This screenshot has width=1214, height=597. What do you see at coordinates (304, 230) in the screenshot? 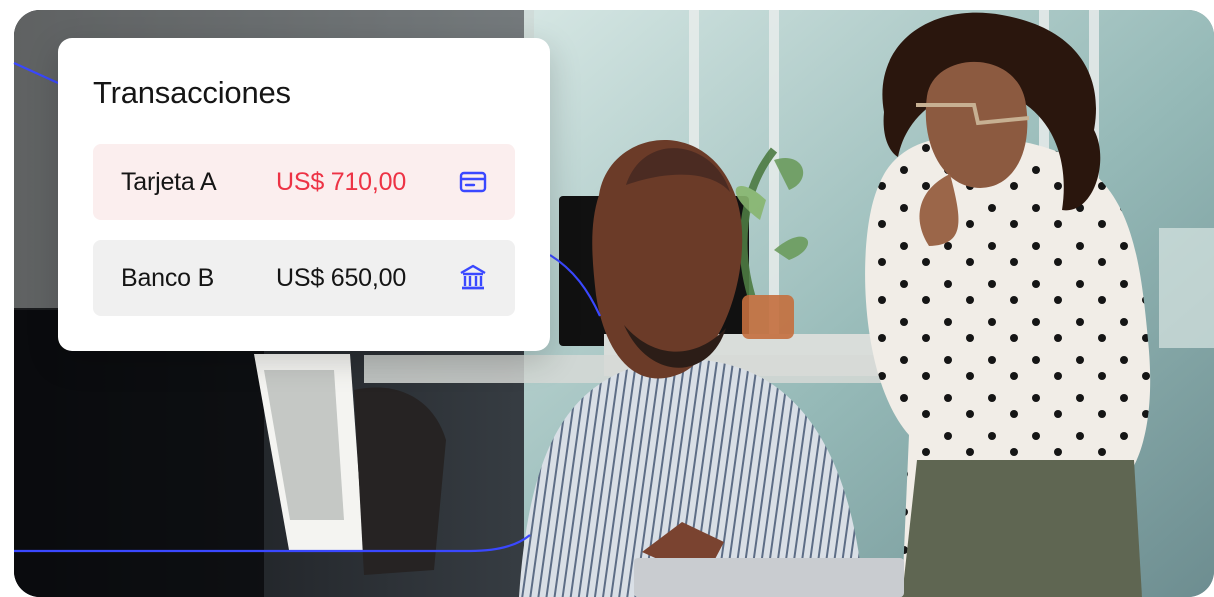
I see `transactions-list: Tarjeta A US$ 710,00 Banco B US$ 650,00` at bounding box center [304, 230].